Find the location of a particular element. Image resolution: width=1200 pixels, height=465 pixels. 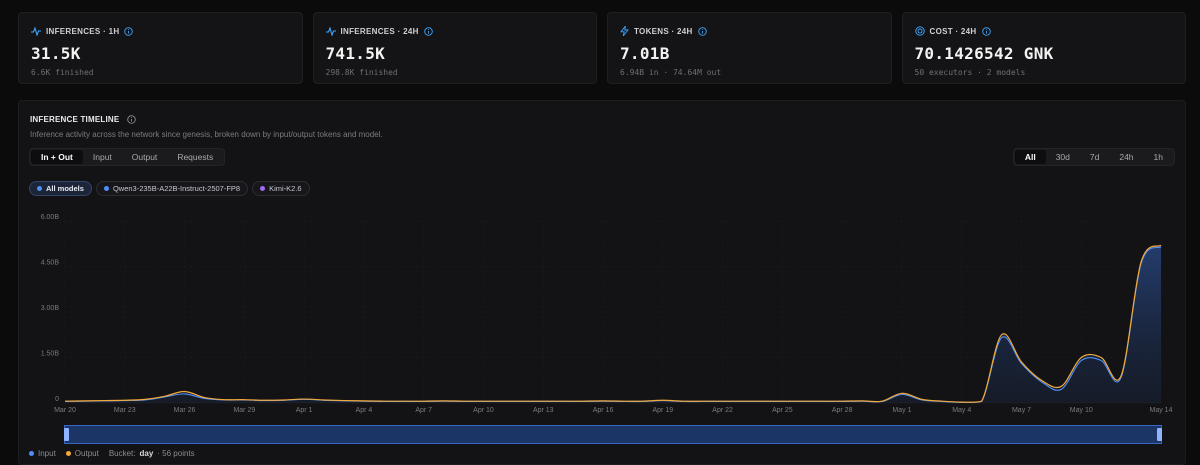

stat-header: TOKENS · 24H is located at coordinates (749, 31).